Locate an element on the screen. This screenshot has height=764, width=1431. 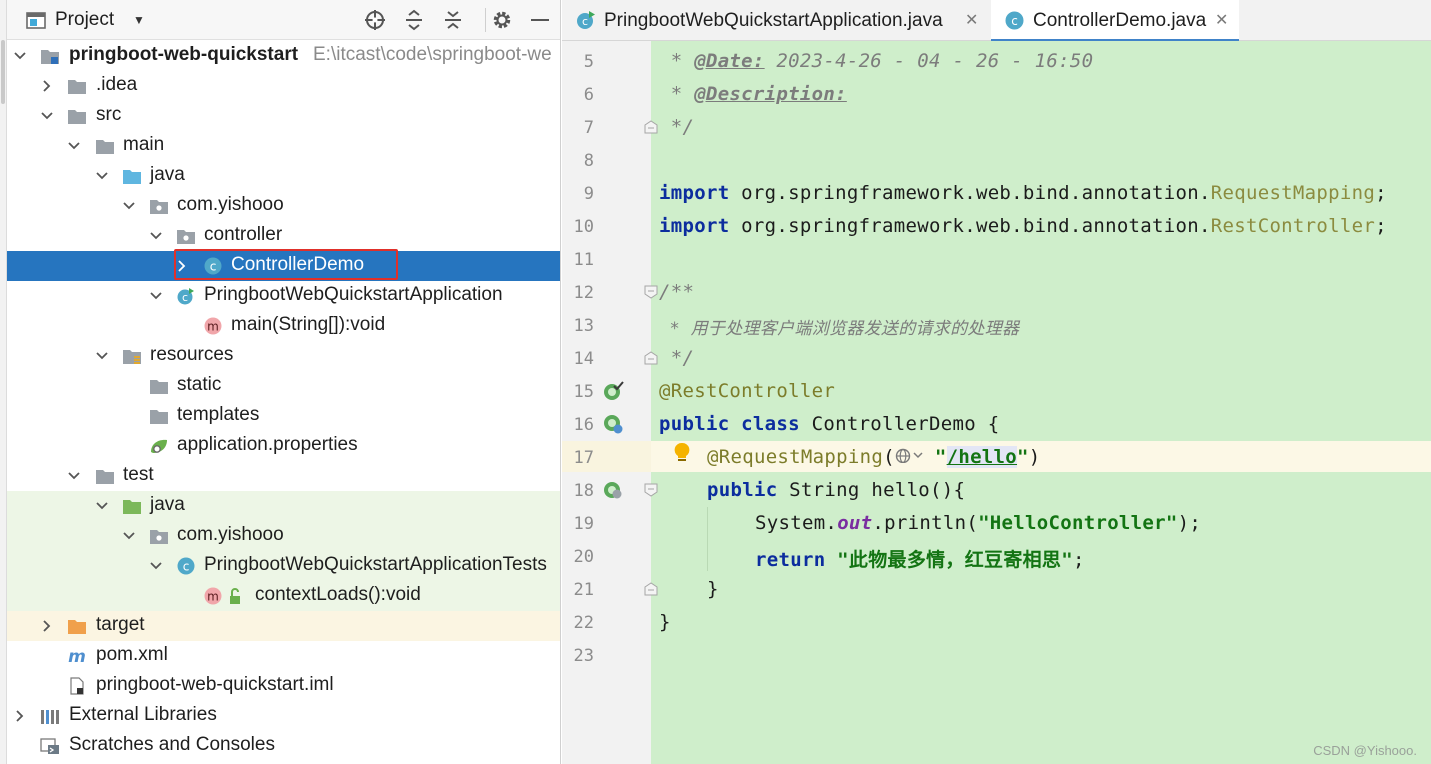
tree-item-idea: .idea is located at coordinates (283, 86).